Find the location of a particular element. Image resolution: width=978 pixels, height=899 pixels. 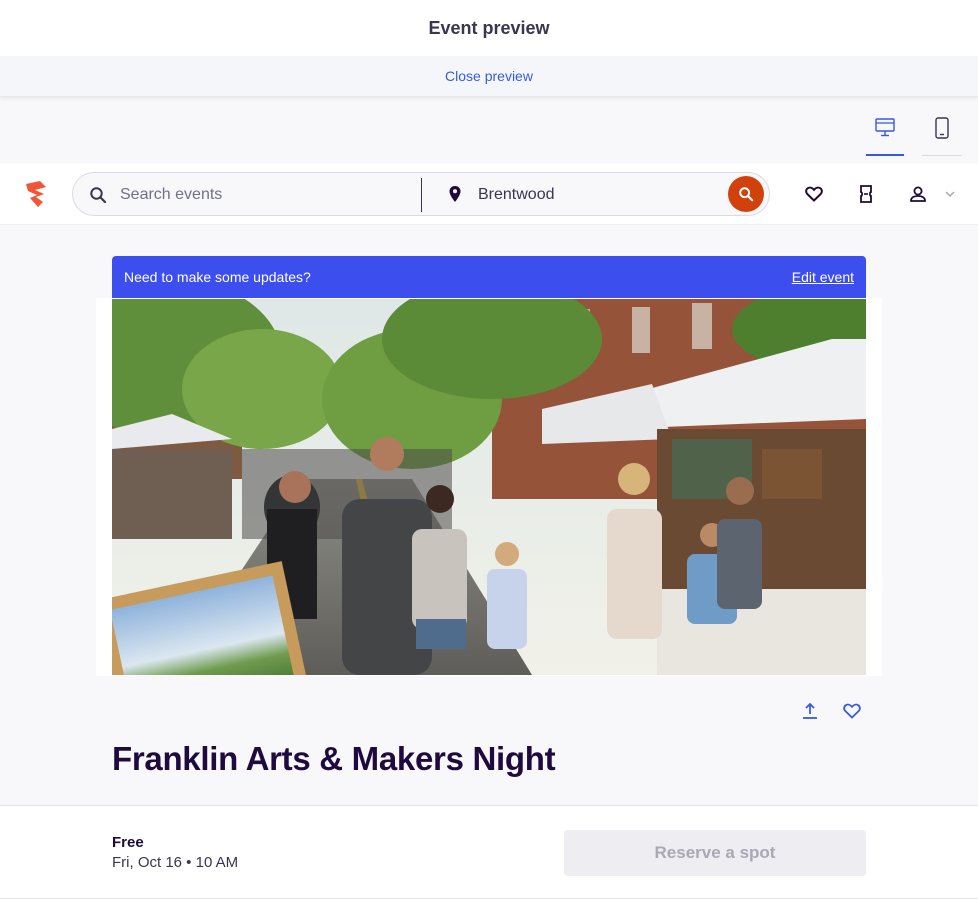

event-date: Fri, Oct 16 • 10 AM is located at coordinates (175, 862).